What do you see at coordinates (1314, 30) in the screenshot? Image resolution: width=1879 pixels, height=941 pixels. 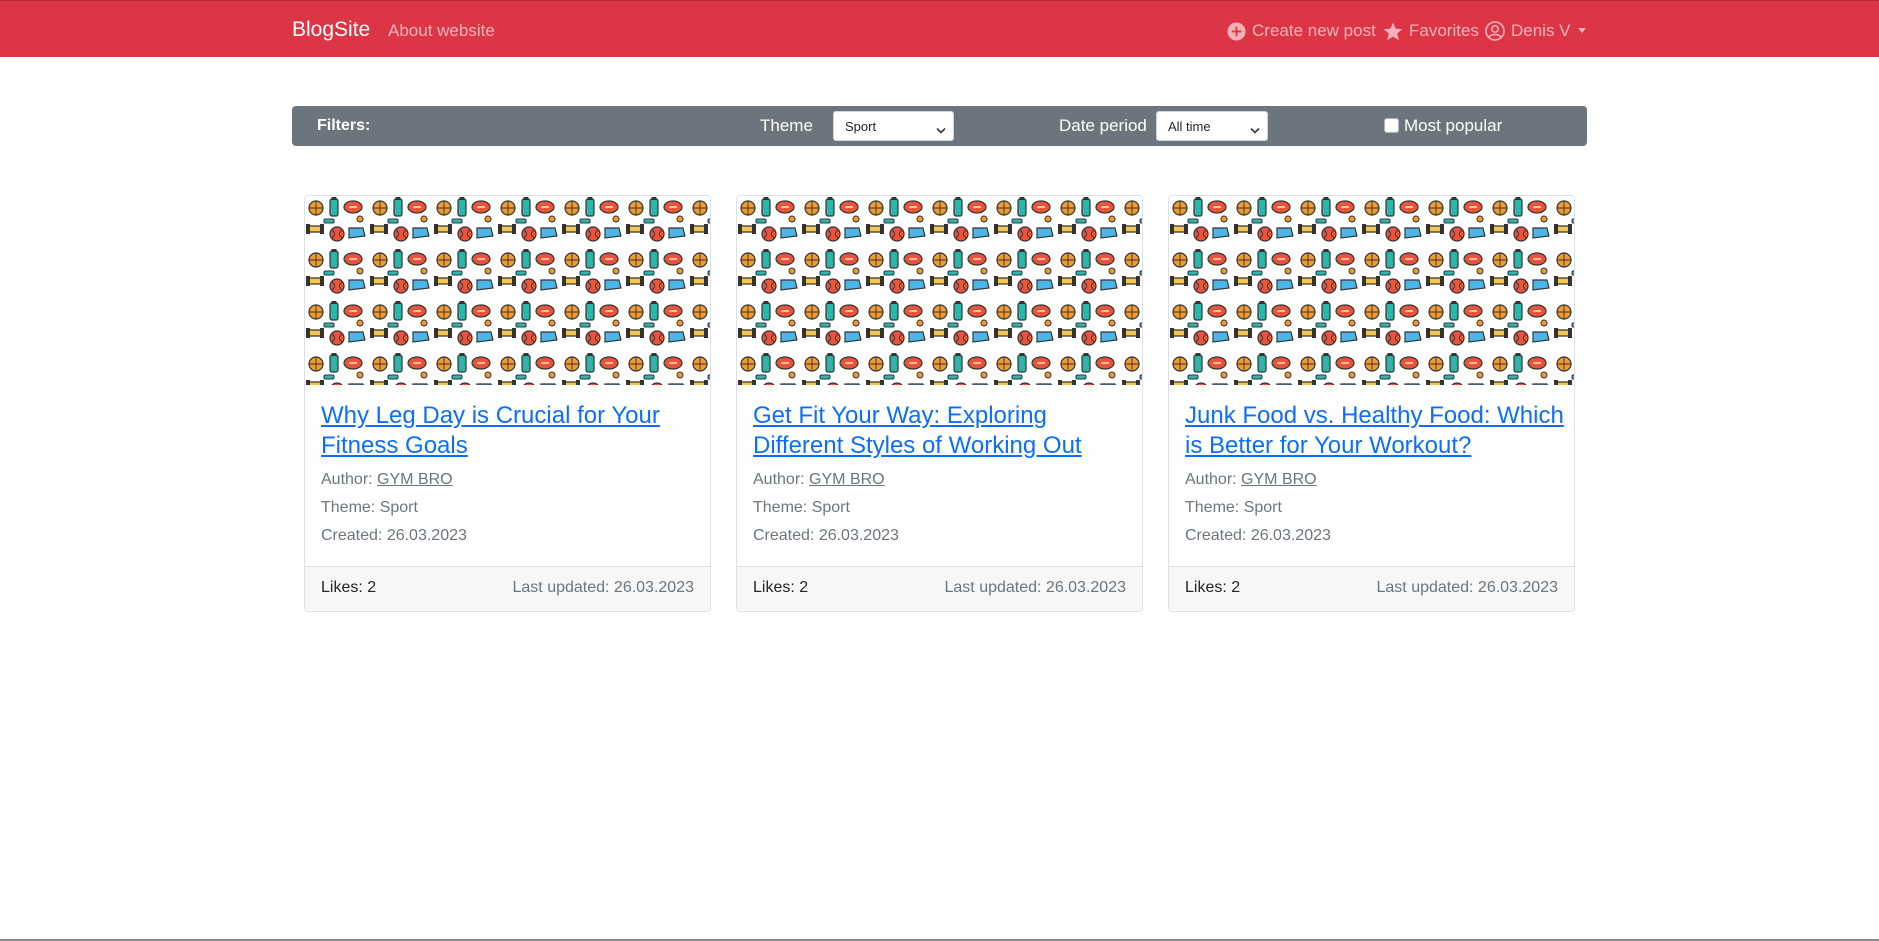 I see `create-post-label: Create new post` at bounding box center [1314, 30].